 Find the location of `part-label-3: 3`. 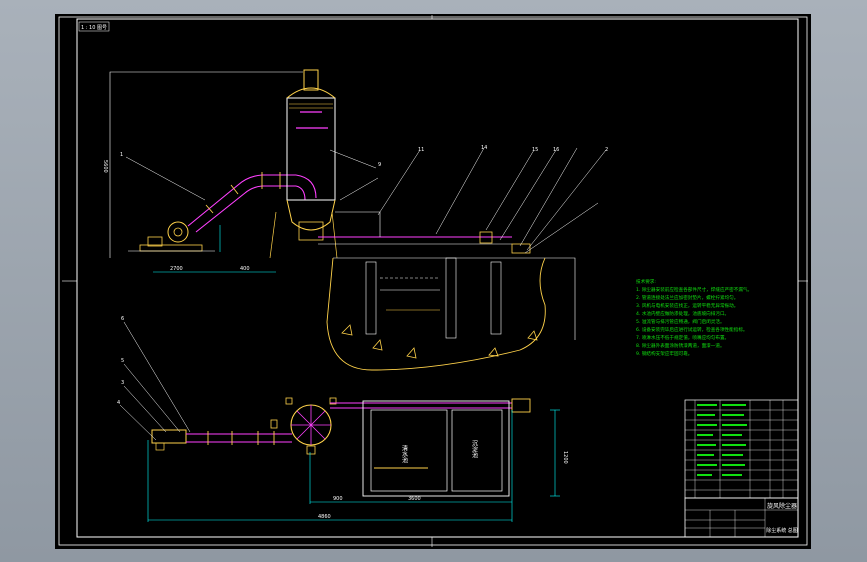

part-label-3: 3 is located at coordinates (122, 383).